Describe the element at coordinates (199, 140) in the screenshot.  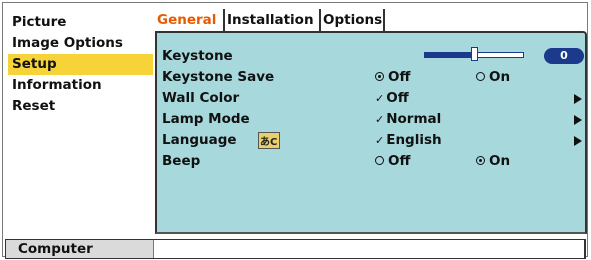
I see `language-label: Language` at that location.